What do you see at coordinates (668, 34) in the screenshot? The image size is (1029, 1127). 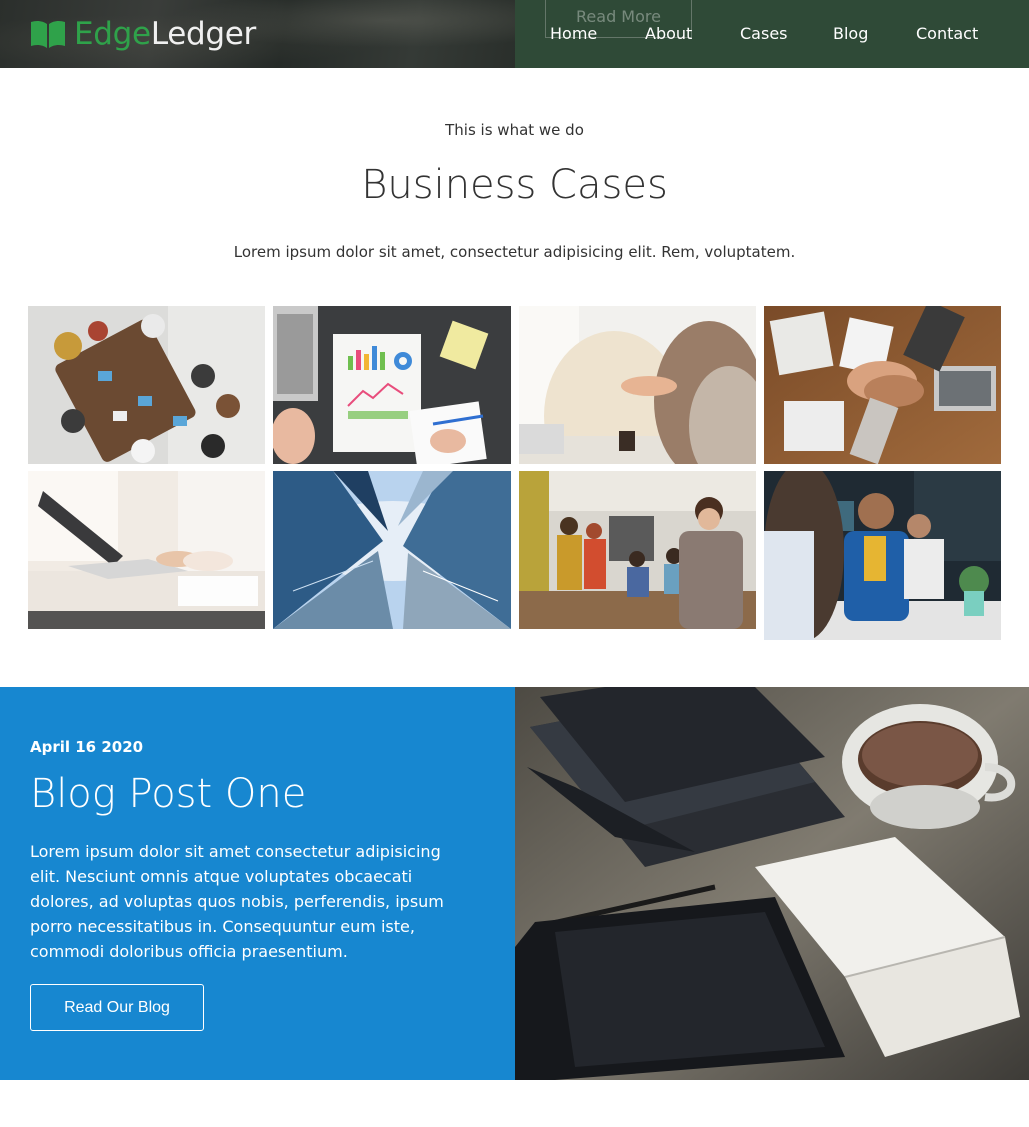 I see `nav-about: About` at bounding box center [668, 34].